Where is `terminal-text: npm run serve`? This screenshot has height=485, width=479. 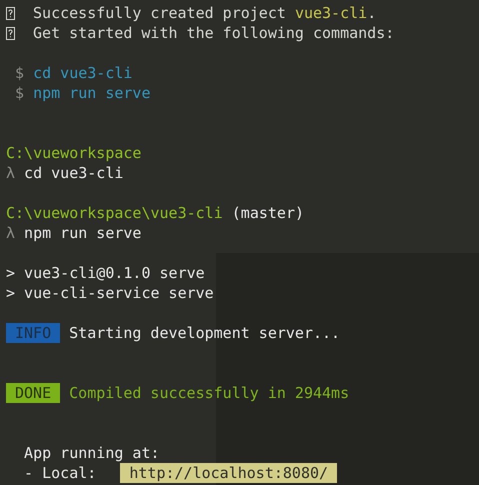 terminal-text: npm run serve is located at coordinates (82, 233).